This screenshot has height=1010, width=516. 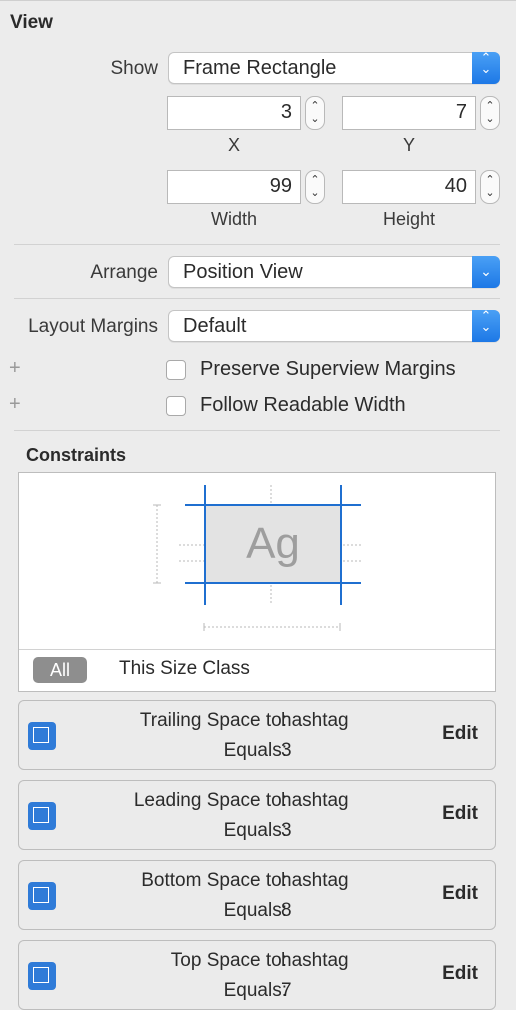 I want to click on constraint-value: 8, so click(x=286, y=910).